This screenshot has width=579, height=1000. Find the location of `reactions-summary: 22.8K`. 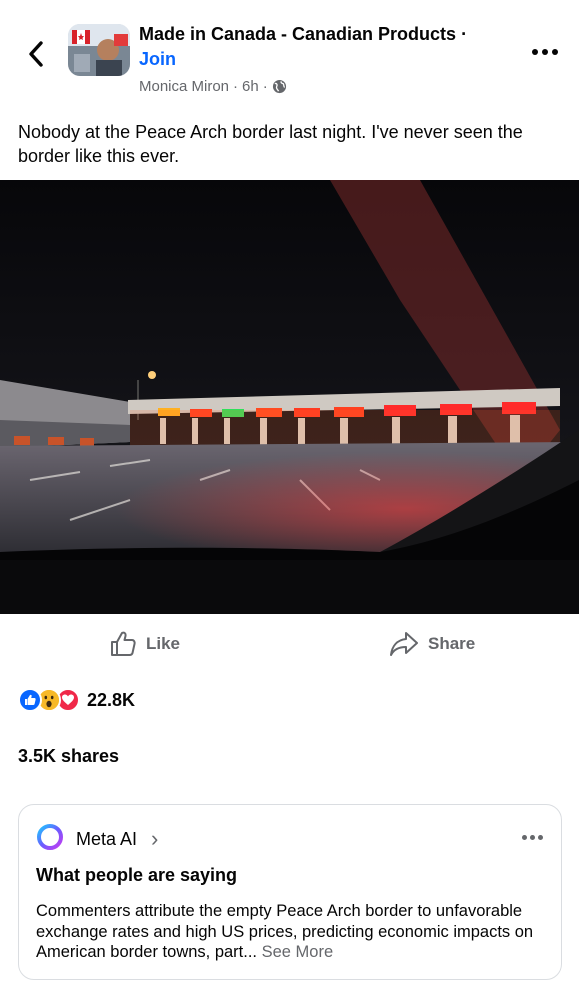

reactions-summary: 22.8K is located at coordinates (76, 700).